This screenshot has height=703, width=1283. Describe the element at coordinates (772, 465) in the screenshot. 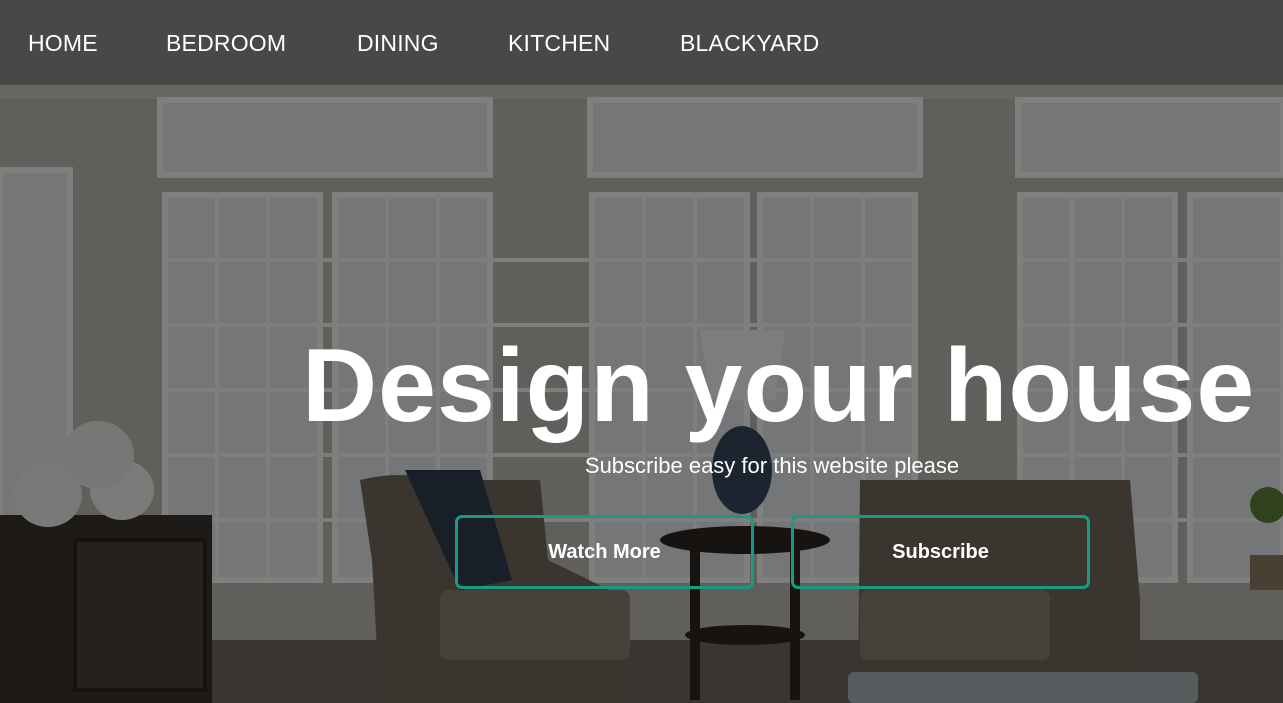

I see `hero-subtitle-text: Subscribe easy for this website please` at that location.